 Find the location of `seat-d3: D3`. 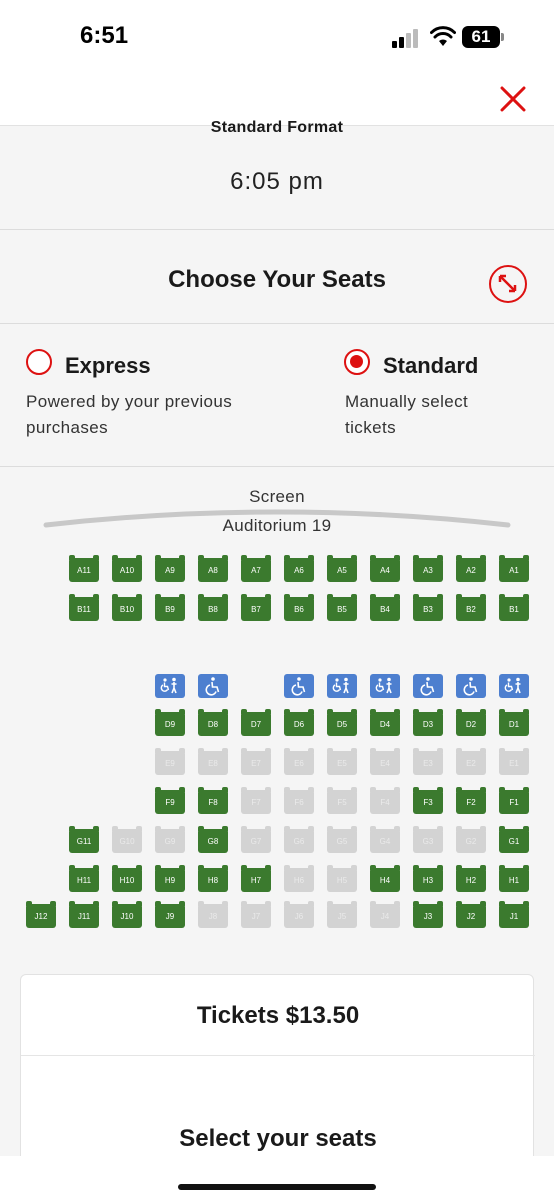

seat-d3: D3 is located at coordinates (428, 722).